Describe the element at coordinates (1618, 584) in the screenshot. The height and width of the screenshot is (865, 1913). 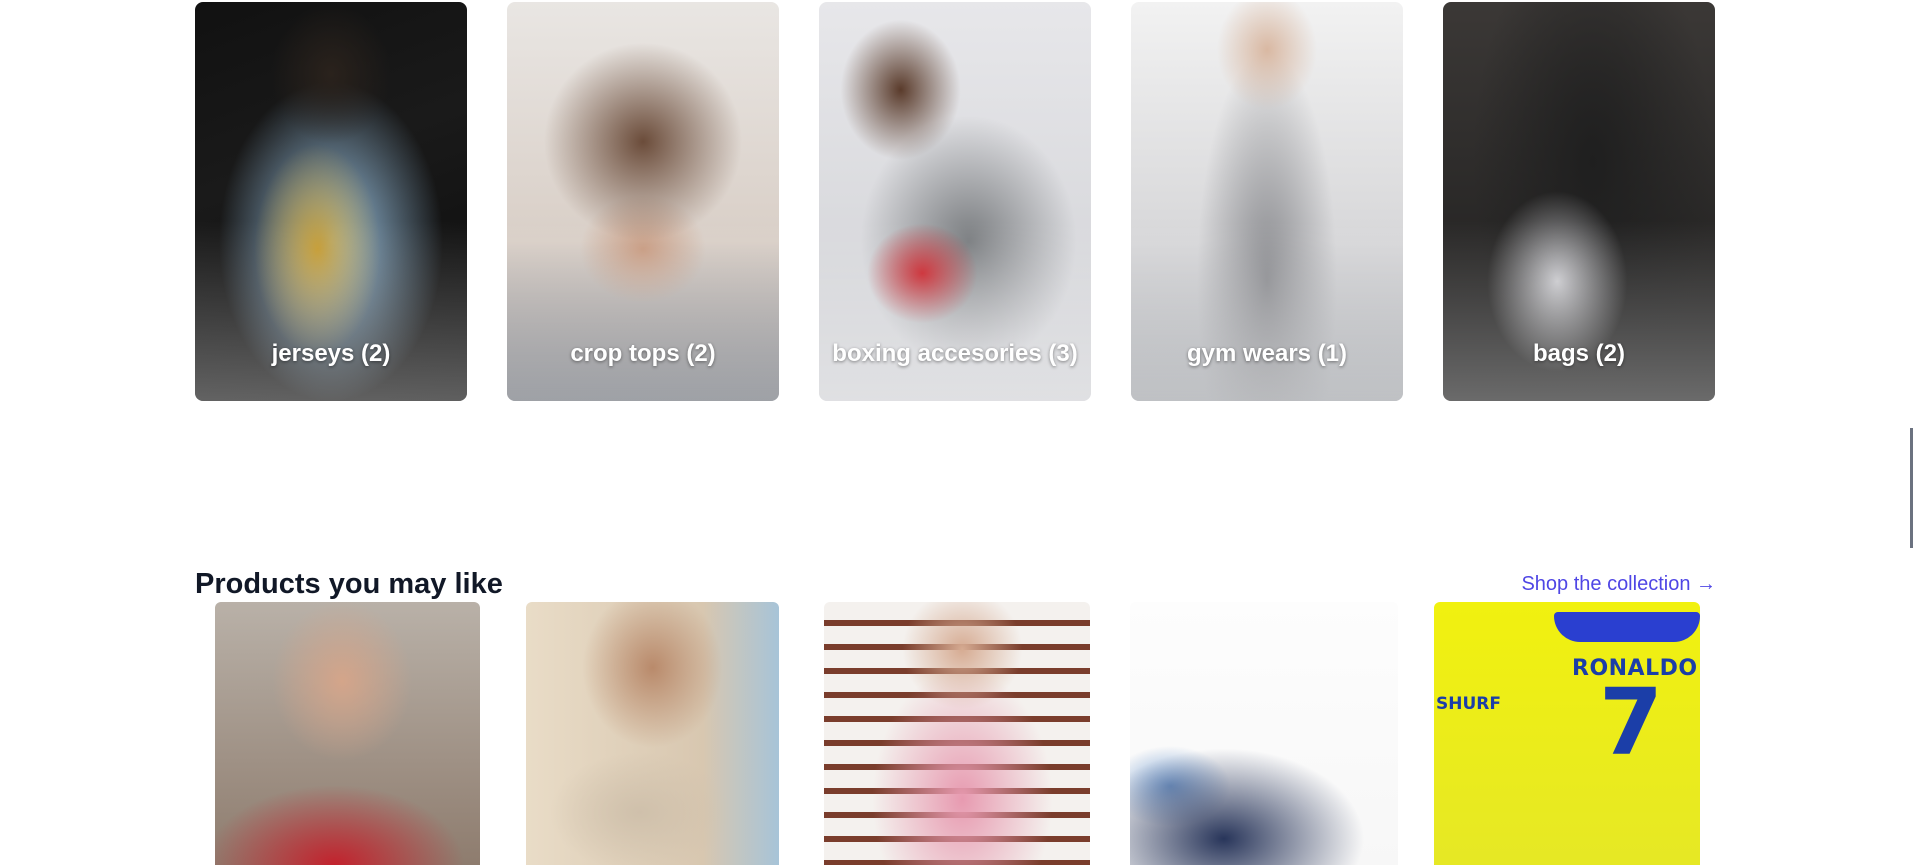
I see `shop-collection-link: Shop the collection →` at that location.